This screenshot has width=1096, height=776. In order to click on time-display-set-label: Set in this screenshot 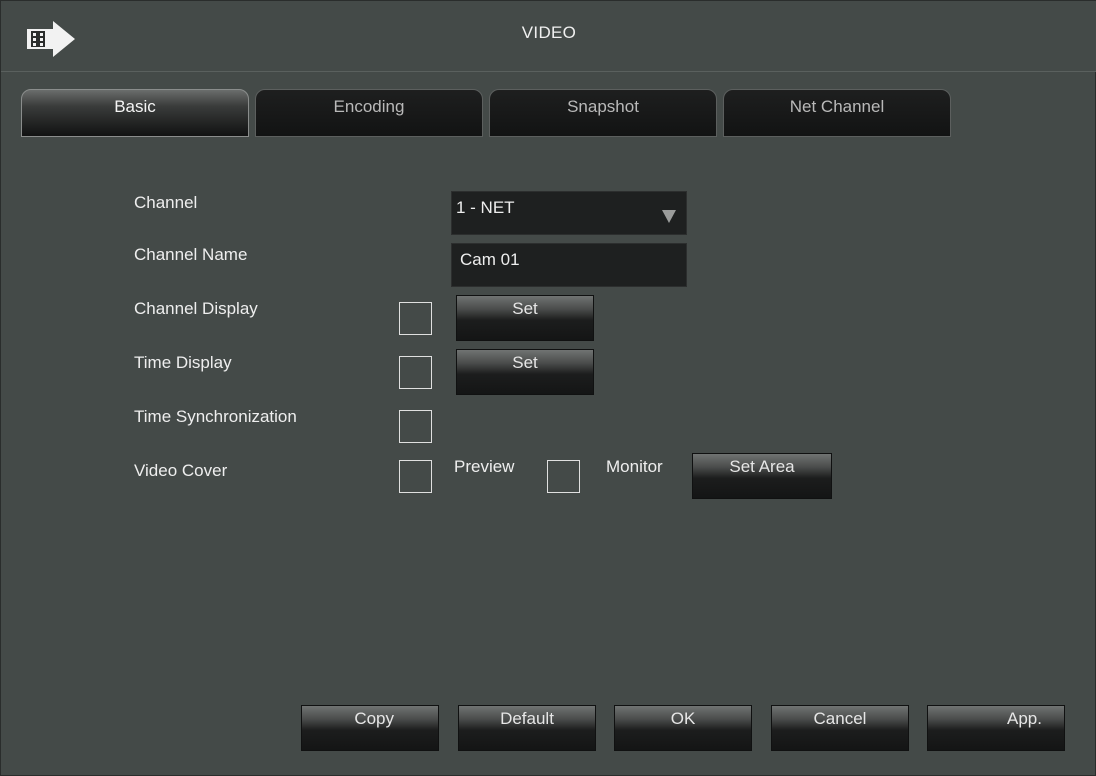, I will do `click(525, 362)`.